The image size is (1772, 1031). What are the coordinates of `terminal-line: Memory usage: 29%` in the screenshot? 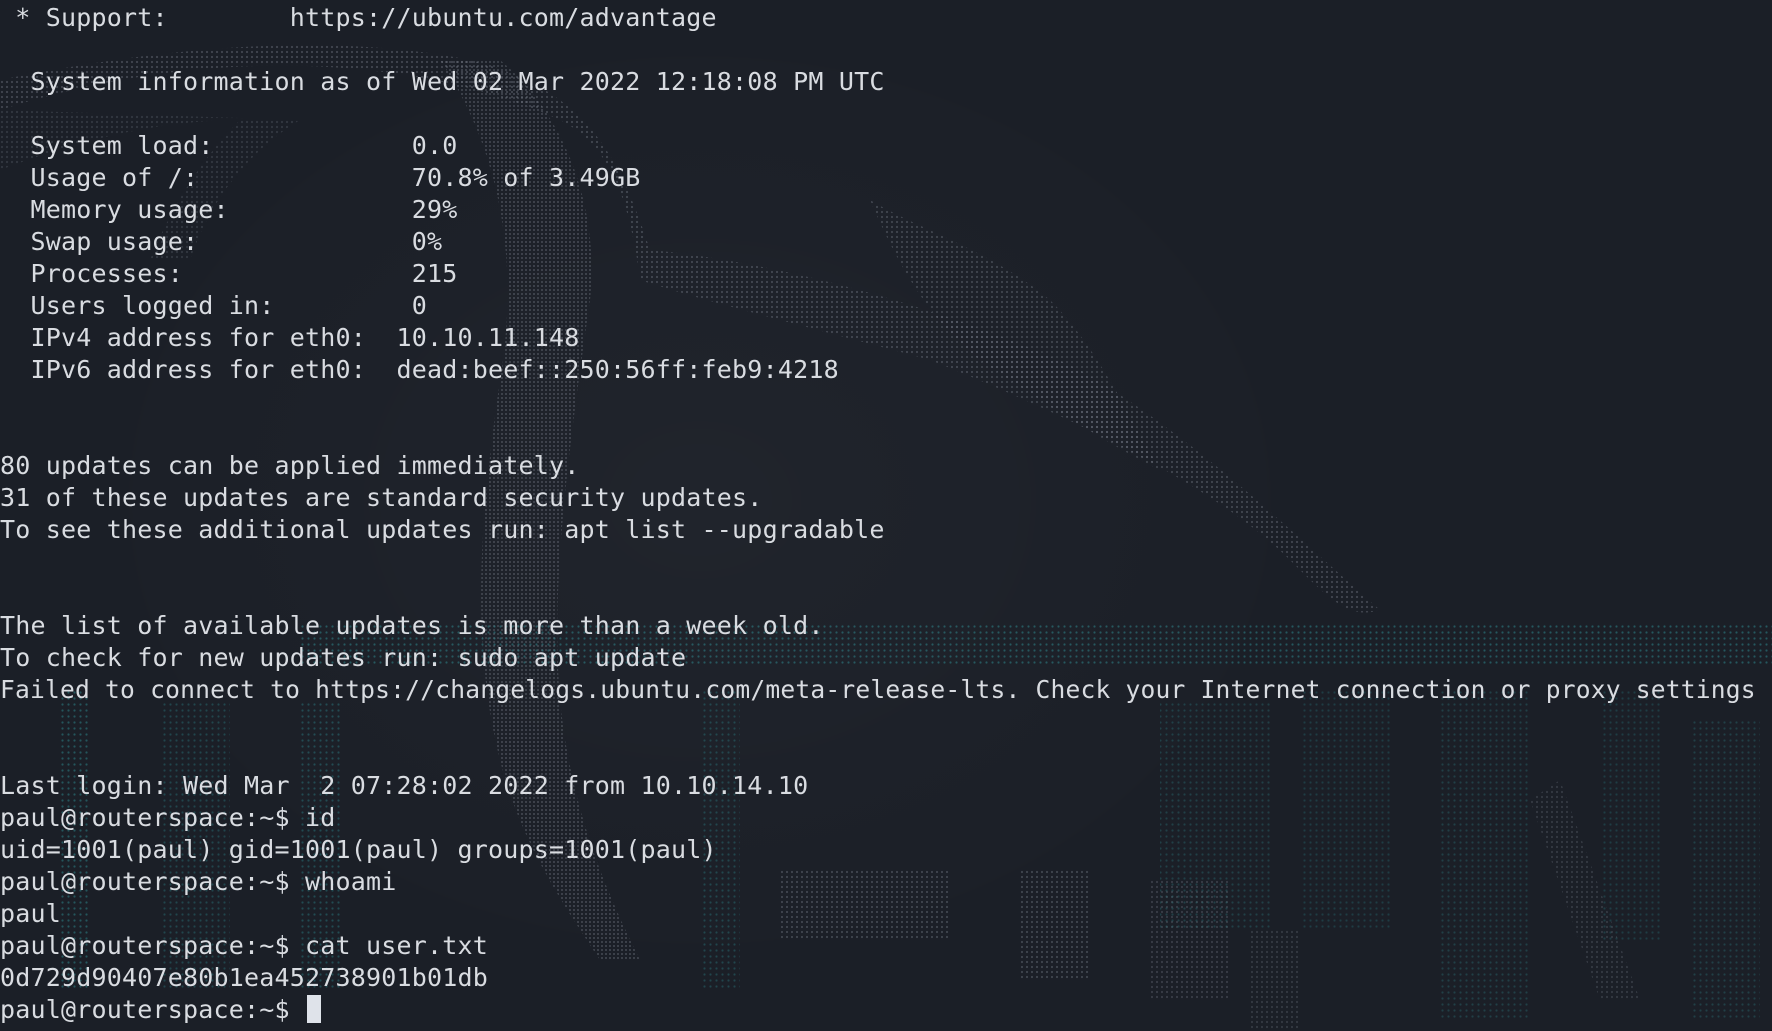 It's located at (229, 209).